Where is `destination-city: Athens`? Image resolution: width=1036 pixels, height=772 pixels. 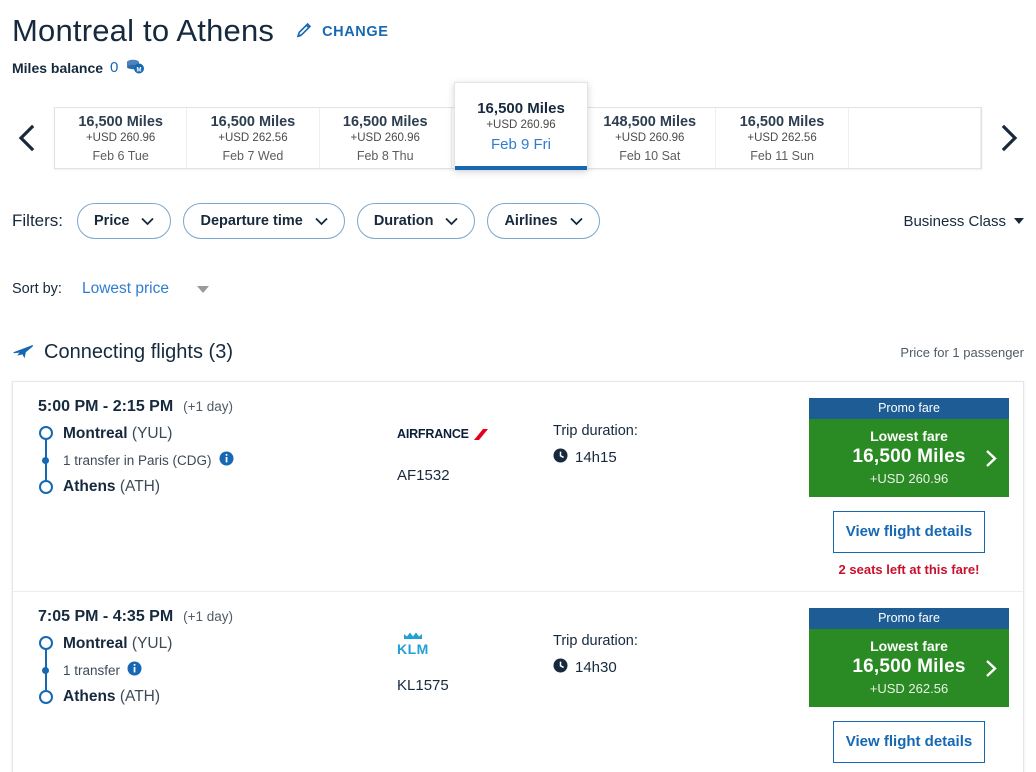 destination-city: Athens is located at coordinates (89, 487).